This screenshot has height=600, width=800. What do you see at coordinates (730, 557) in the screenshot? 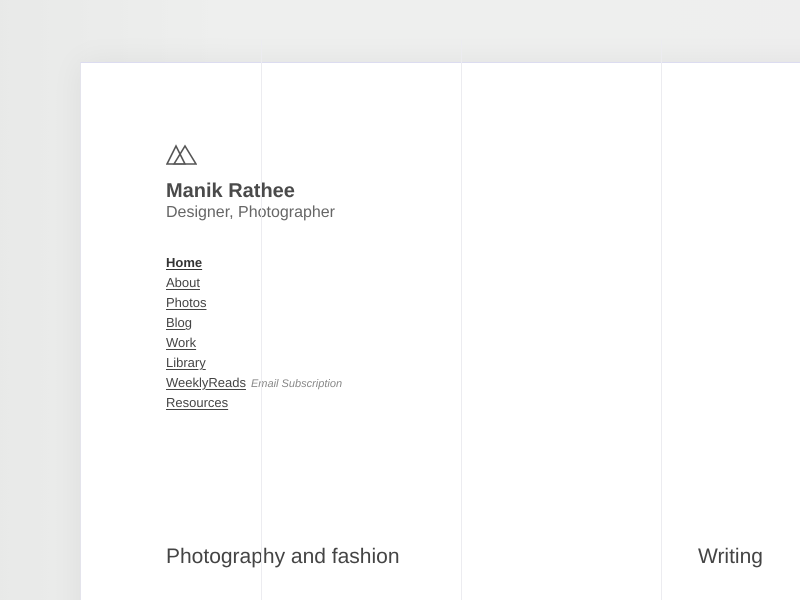
I see `section-heading: Writing` at bounding box center [730, 557].